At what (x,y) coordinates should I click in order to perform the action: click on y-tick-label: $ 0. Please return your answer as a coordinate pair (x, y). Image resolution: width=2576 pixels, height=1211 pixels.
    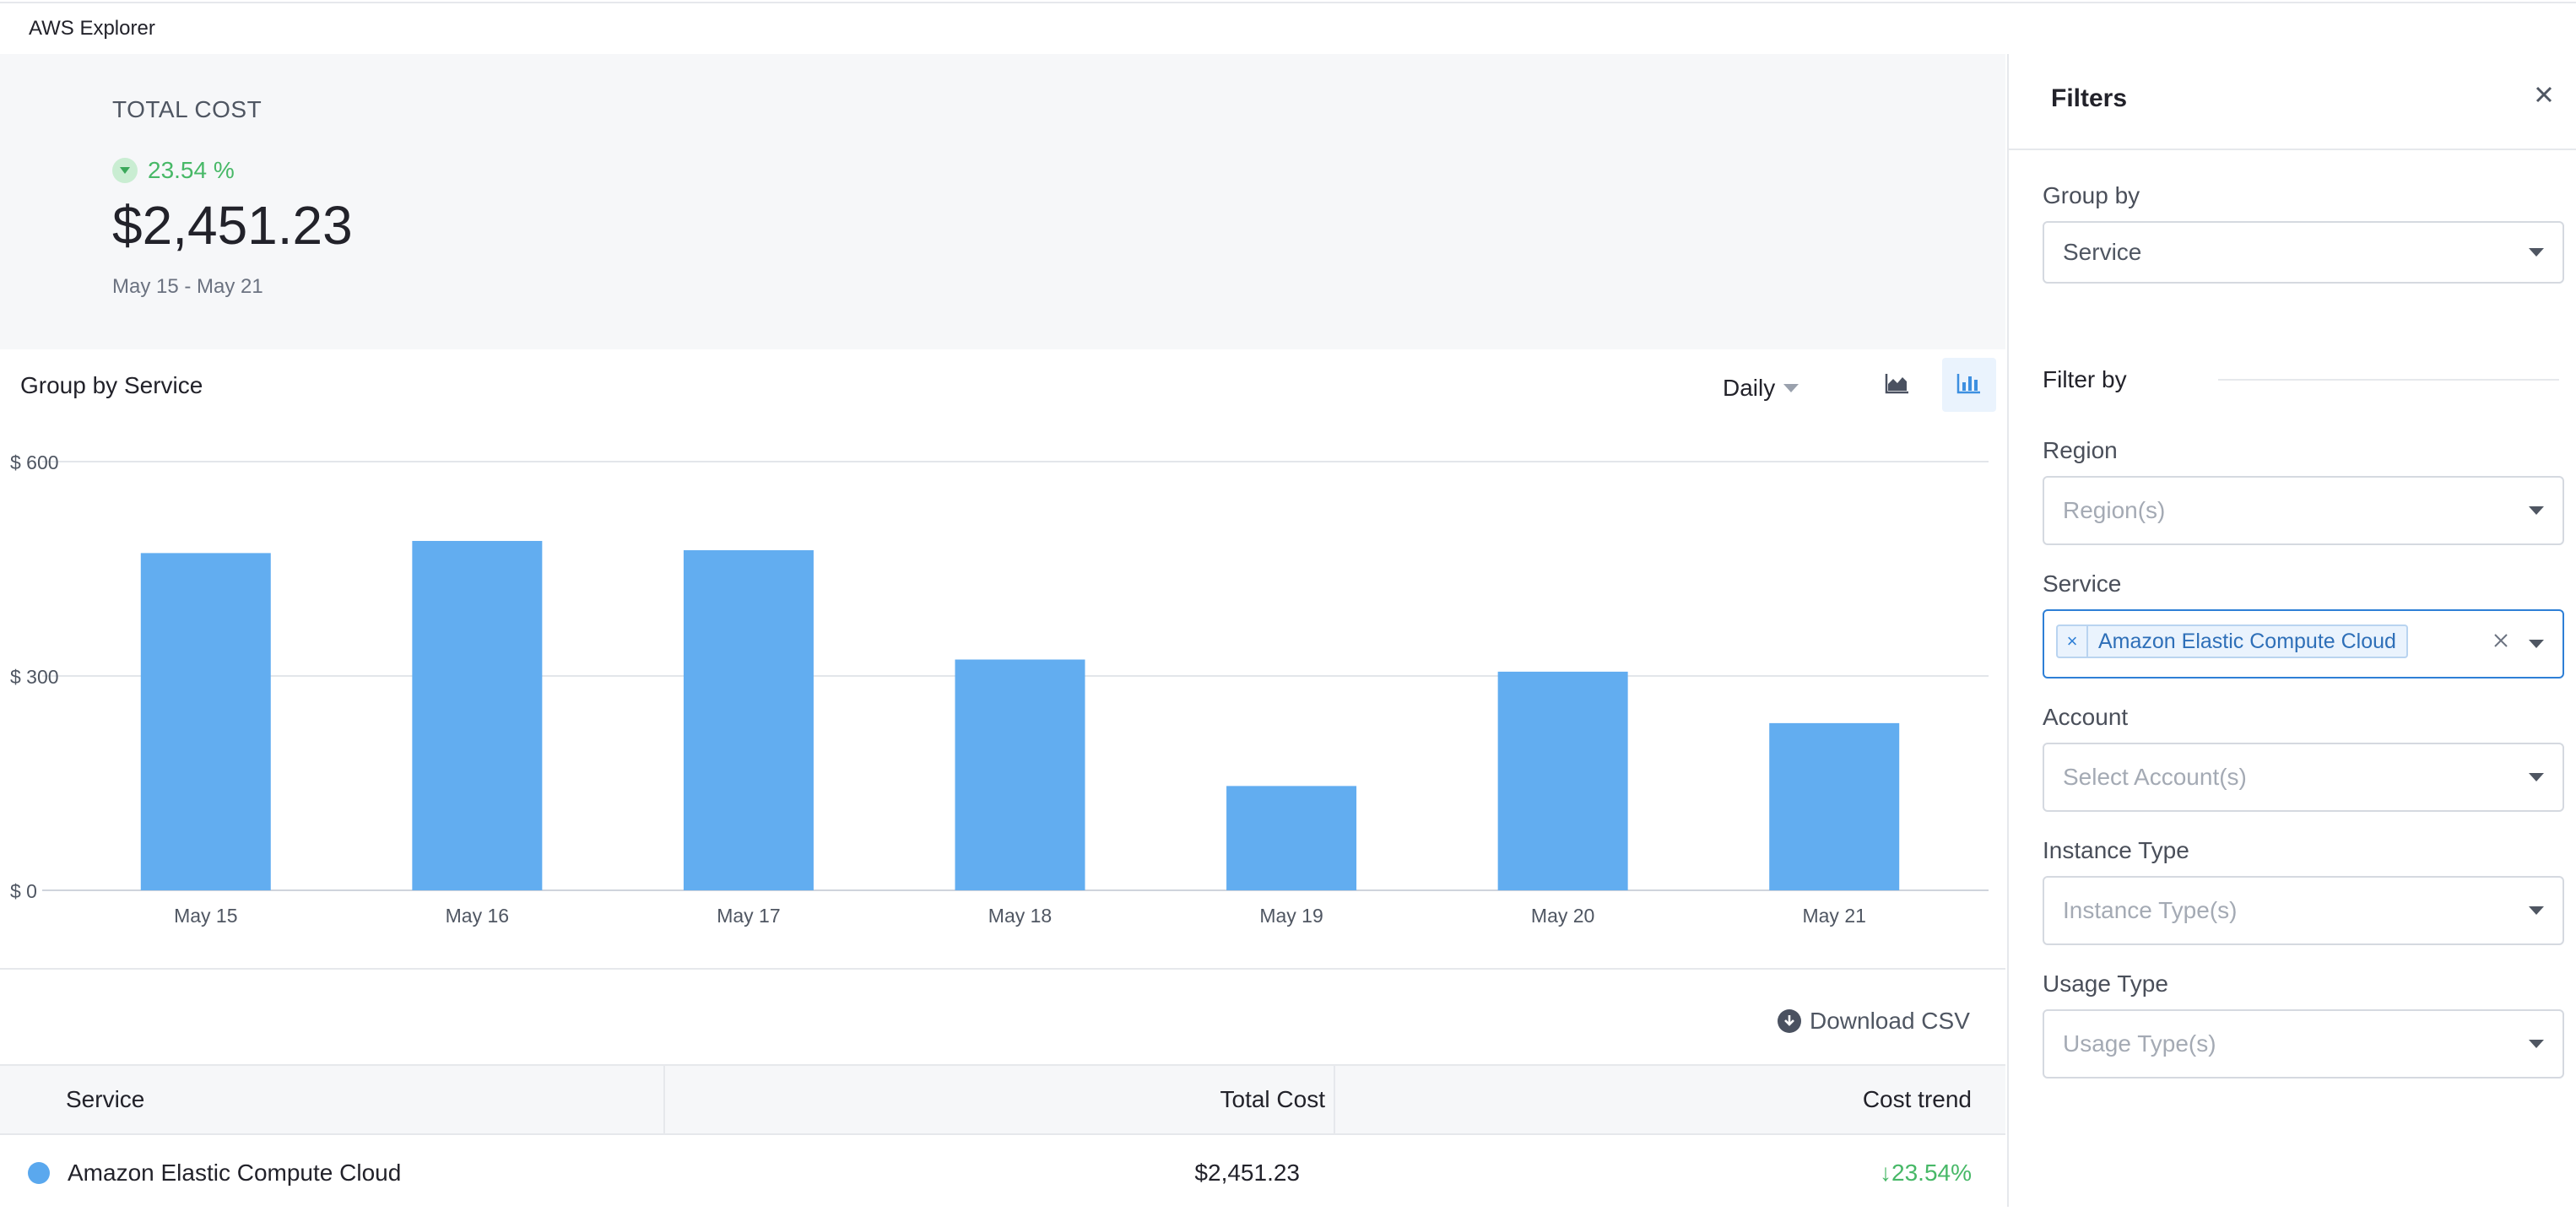
    Looking at the image, I should click on (23, 891).